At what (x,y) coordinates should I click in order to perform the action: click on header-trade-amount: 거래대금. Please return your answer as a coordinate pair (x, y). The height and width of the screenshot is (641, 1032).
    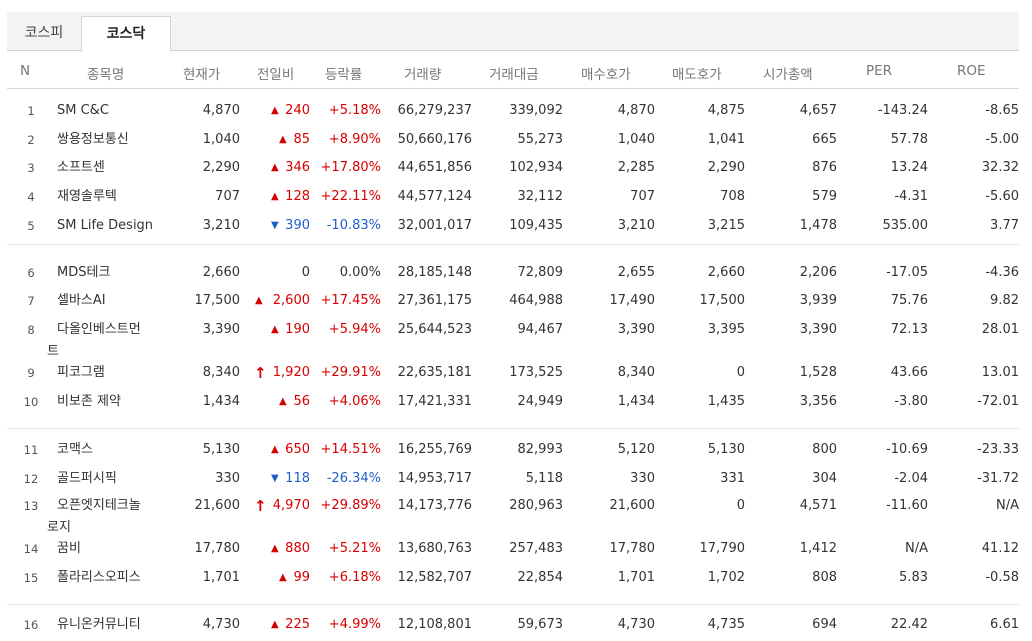
    Looking at the image, I should click on (514, 73).